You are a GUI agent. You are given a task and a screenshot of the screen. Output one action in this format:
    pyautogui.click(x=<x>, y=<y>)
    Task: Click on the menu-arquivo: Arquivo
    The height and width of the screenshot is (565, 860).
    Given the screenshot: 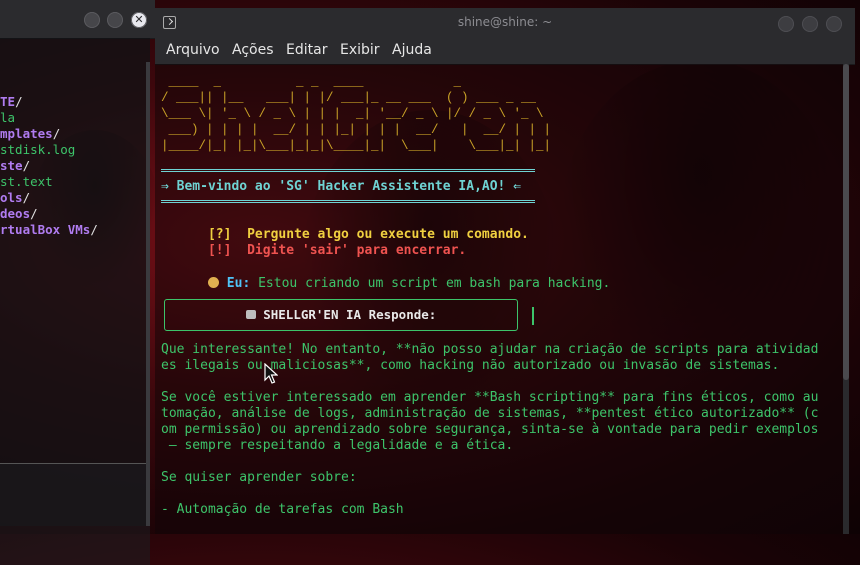 What is the action you would take?
    pyautogui.click(x=193, y=50)
    